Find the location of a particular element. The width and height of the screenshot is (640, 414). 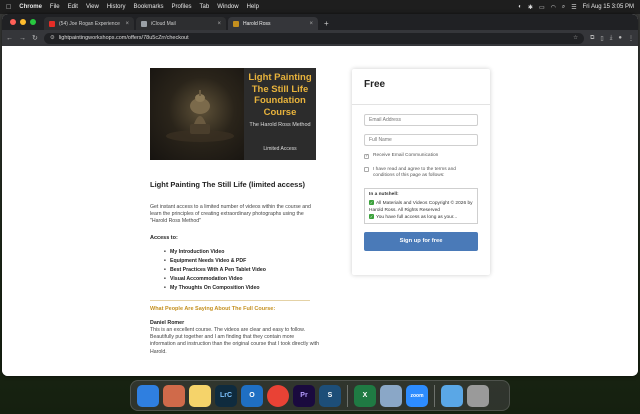

tab-joe-rogan: (54) Joe Rogan Experience × is located at coordinates (89, 23).